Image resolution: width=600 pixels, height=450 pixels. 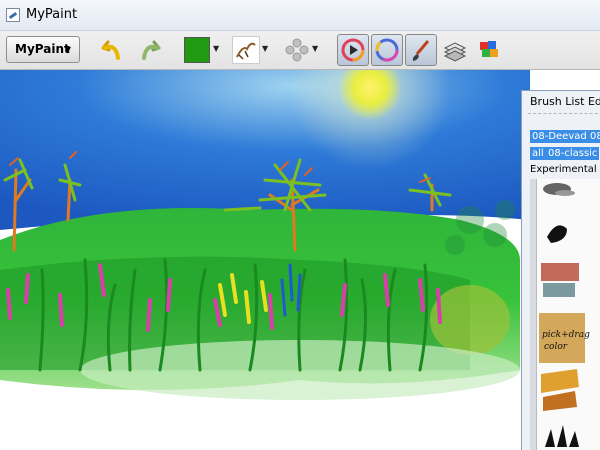 I want to click on hsv-ring-icon, so click(x=387, y=50).